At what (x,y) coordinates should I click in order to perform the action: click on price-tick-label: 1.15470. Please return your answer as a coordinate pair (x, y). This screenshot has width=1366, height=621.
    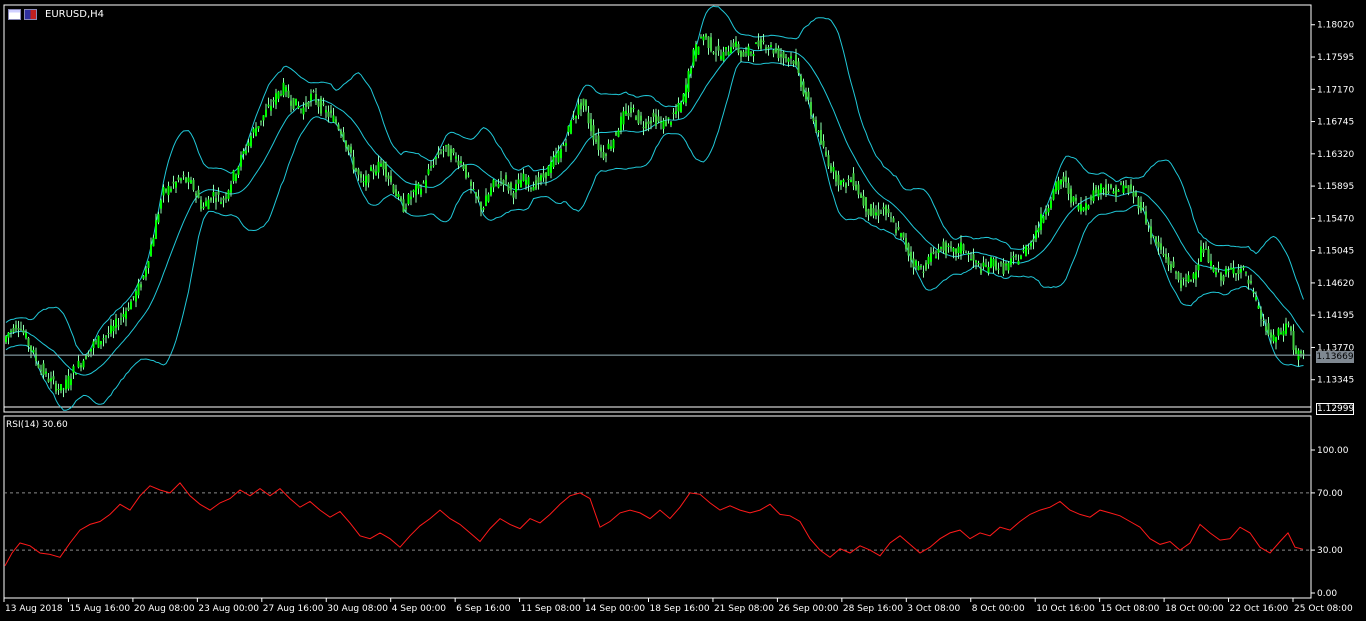
    Looking at the image, I should click on (1335, 219).